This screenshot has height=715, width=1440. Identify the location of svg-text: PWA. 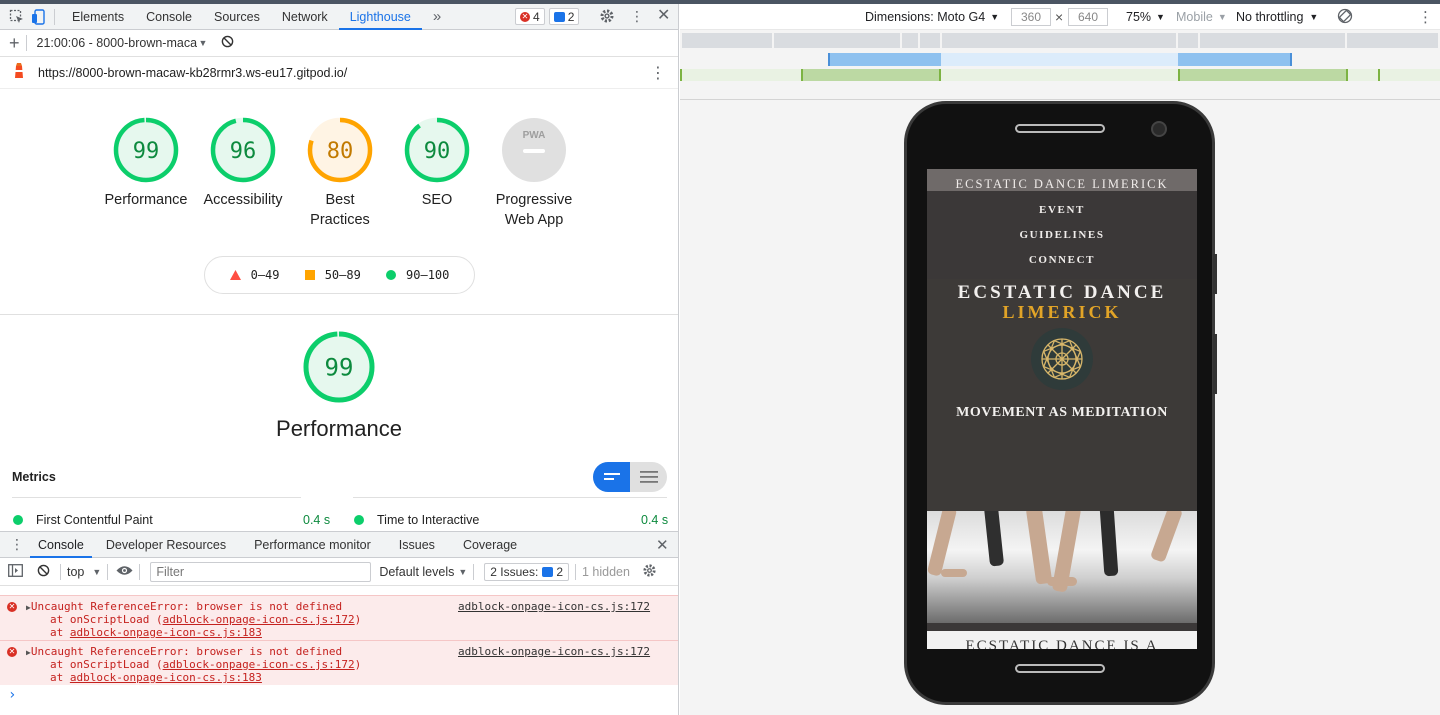
(534, 135).